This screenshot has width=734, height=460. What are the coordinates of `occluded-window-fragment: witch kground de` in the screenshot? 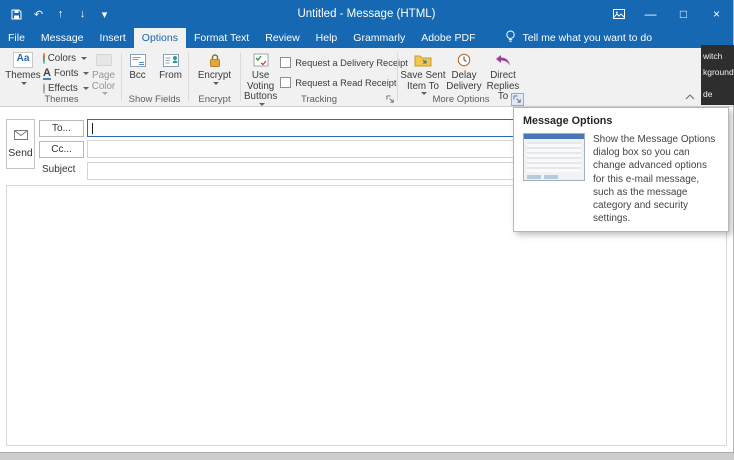 It's located at (717, 75).